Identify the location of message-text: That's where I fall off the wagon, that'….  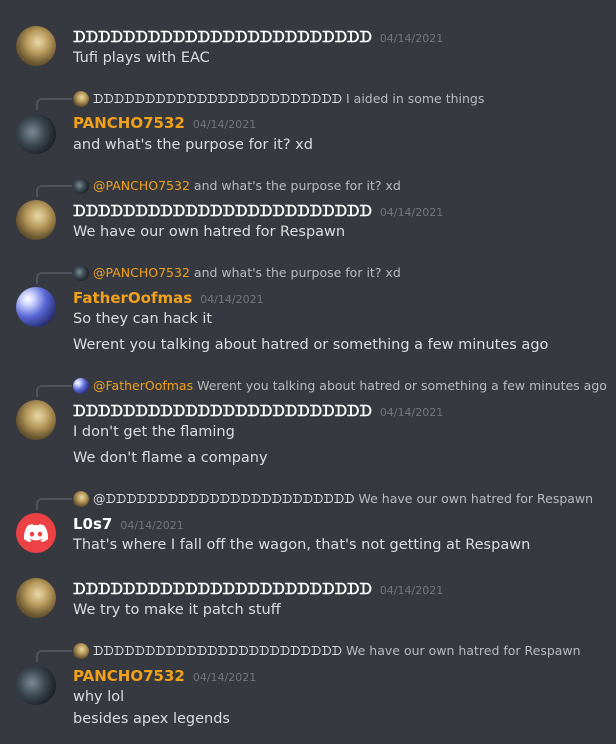
(302, 545).